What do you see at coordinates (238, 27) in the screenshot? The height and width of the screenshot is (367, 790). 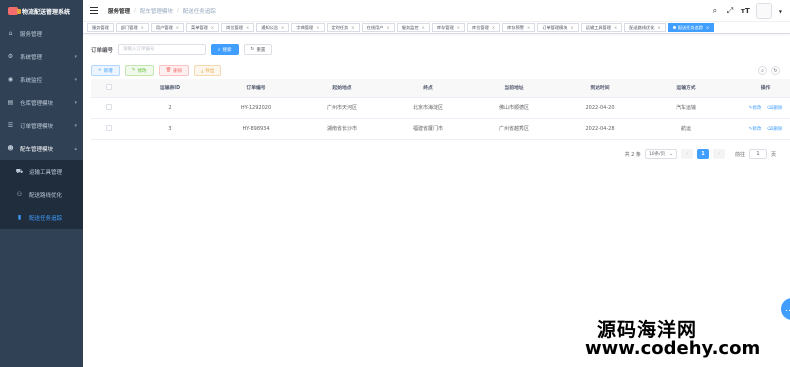 I see `tag-item: 岗位管理 ×` at bounding box center [238, 27].